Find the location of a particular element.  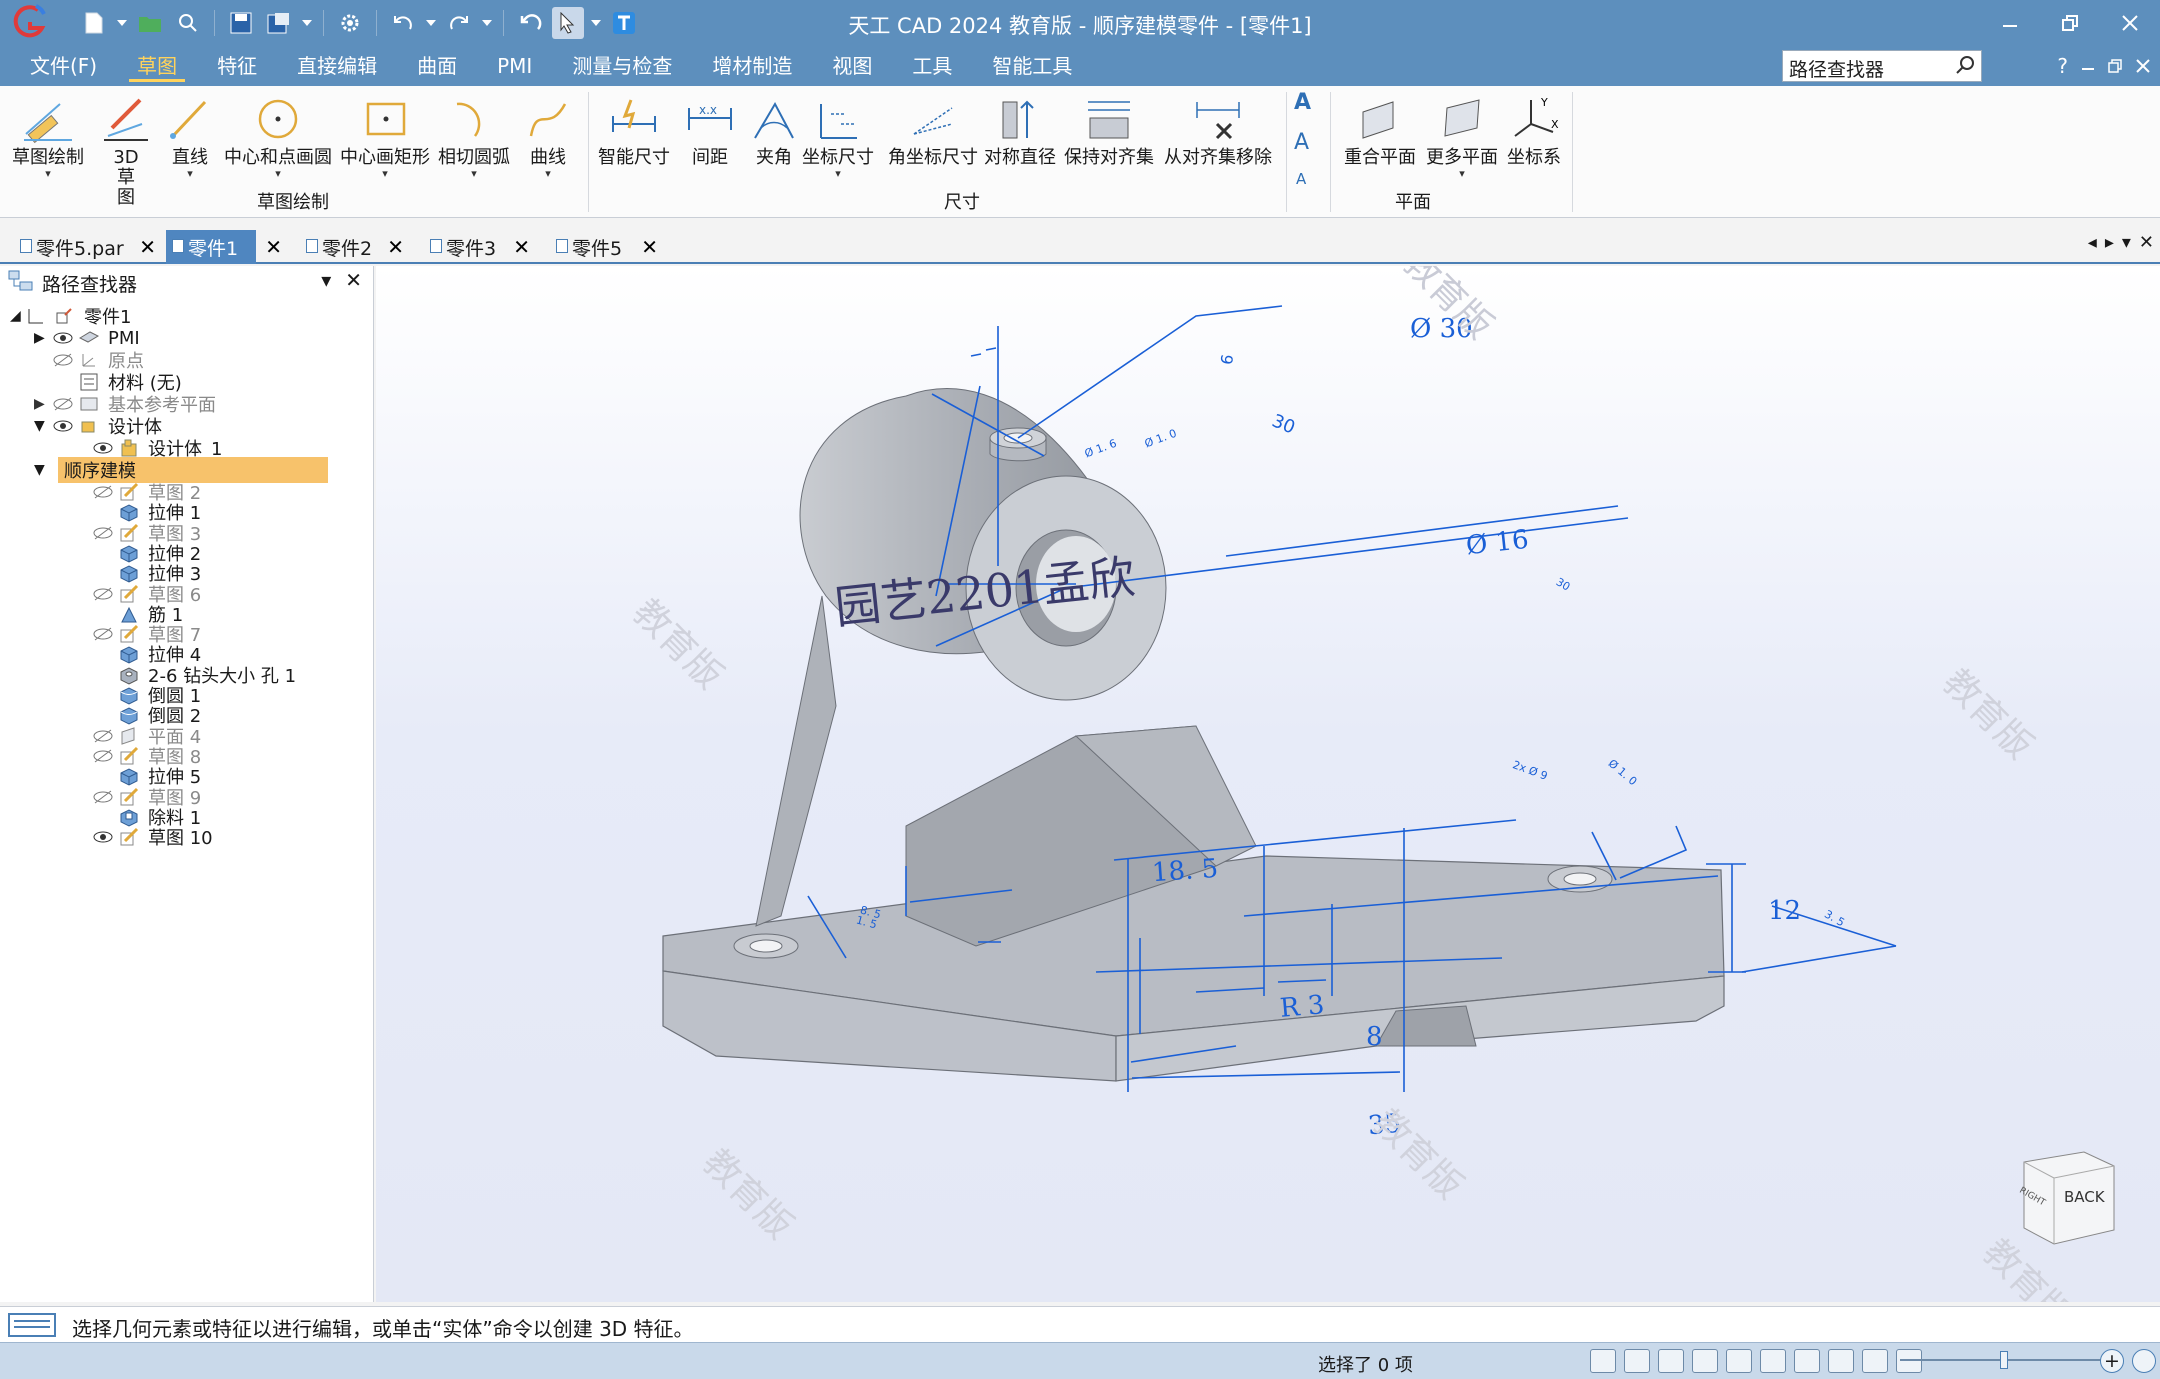

rotate-icon is located at coordinates (1773, 1361).